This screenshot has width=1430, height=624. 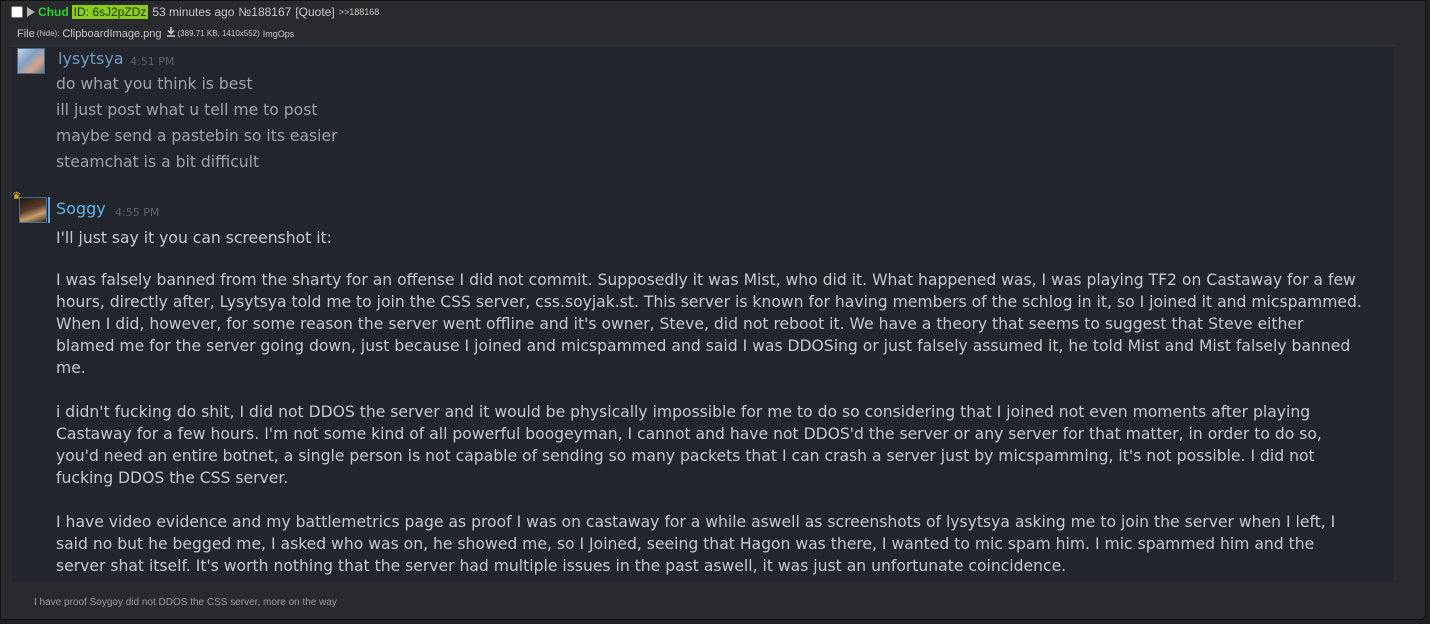 I want to click on avatar-soggy, so click(x=33, y=210).